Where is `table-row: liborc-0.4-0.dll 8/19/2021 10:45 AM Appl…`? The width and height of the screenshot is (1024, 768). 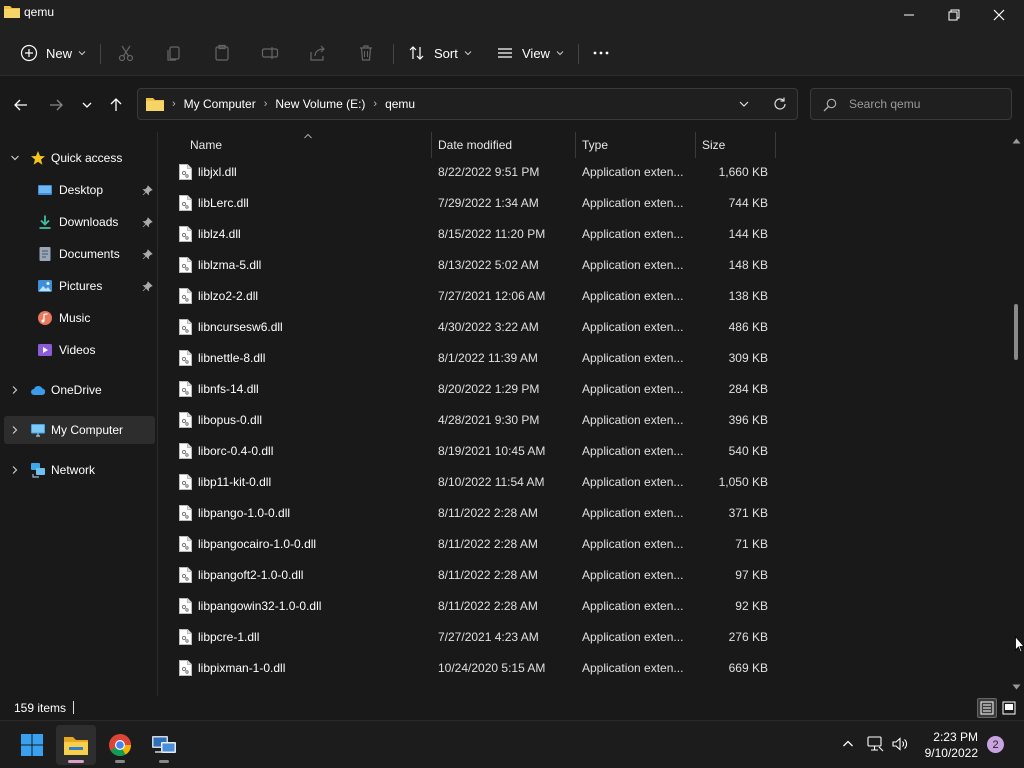
table-row: liborc-0.4-0.dll 8/19/2021 10:45 AM Appl… is located at coordinates (475, 452).